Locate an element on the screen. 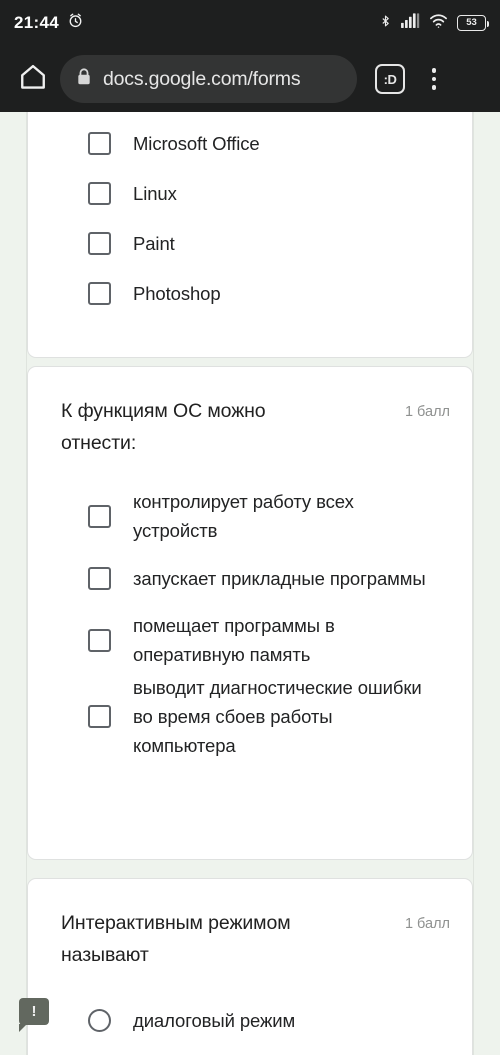  interactive-mode-options-list: диалоговый режим is located at coordinates (250, 1008).